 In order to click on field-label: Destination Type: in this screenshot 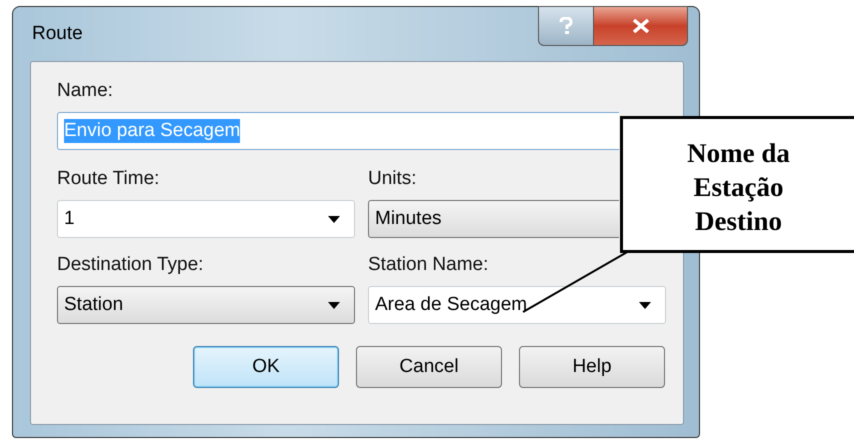, I will do `click(130, 265)`.